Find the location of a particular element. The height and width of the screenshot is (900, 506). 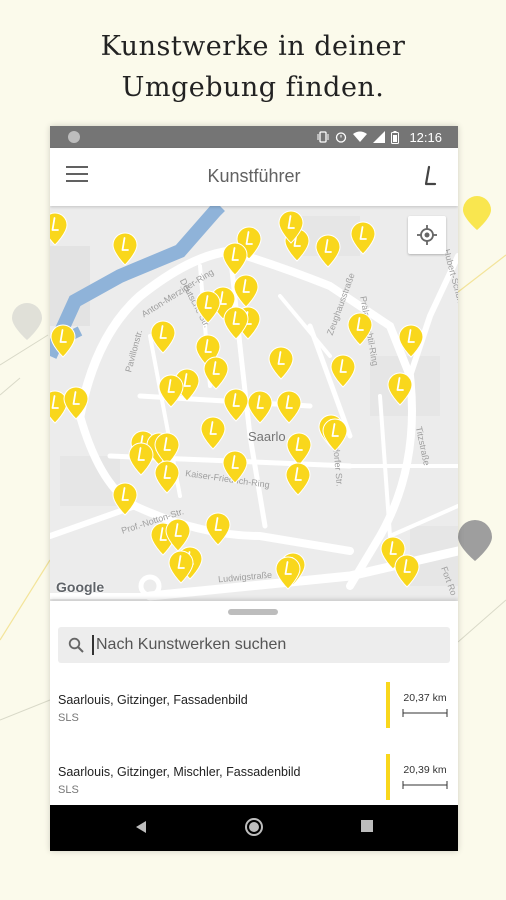

search-bar is located at coordinates (254, 645).